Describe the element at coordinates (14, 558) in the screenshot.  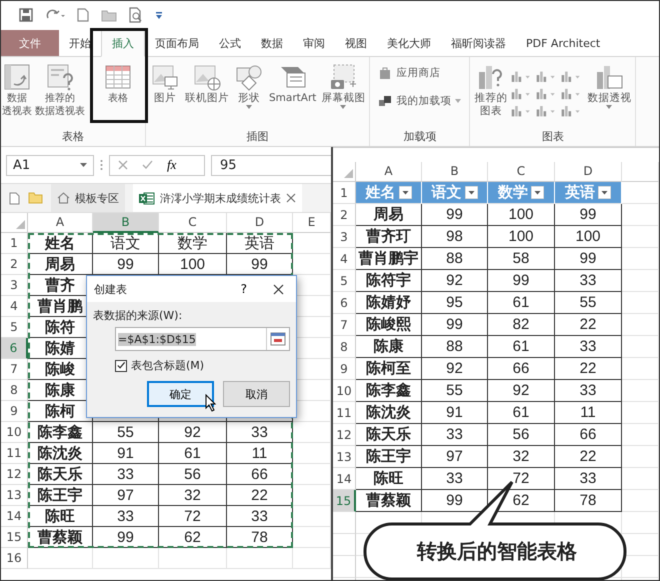
I see `row-header: 16` at that location.